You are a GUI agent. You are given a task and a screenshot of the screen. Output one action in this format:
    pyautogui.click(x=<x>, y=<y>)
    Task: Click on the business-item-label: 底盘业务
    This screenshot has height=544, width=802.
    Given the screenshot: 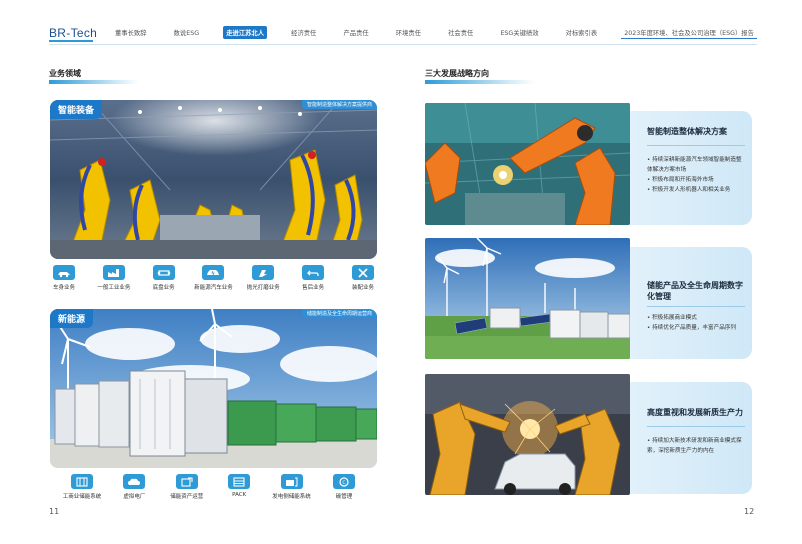 What is the action you would take?
    pyautogui.click(x=163, y=288)
    